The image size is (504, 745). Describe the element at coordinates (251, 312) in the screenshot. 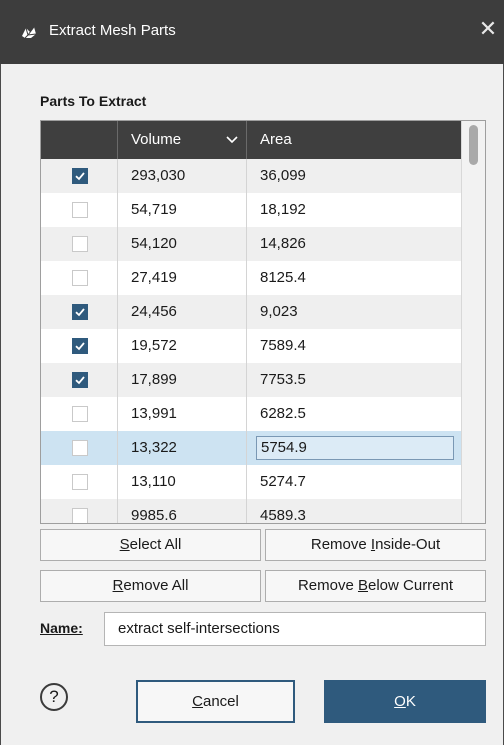

I see `table-row: 24,456 9,023` at that location.